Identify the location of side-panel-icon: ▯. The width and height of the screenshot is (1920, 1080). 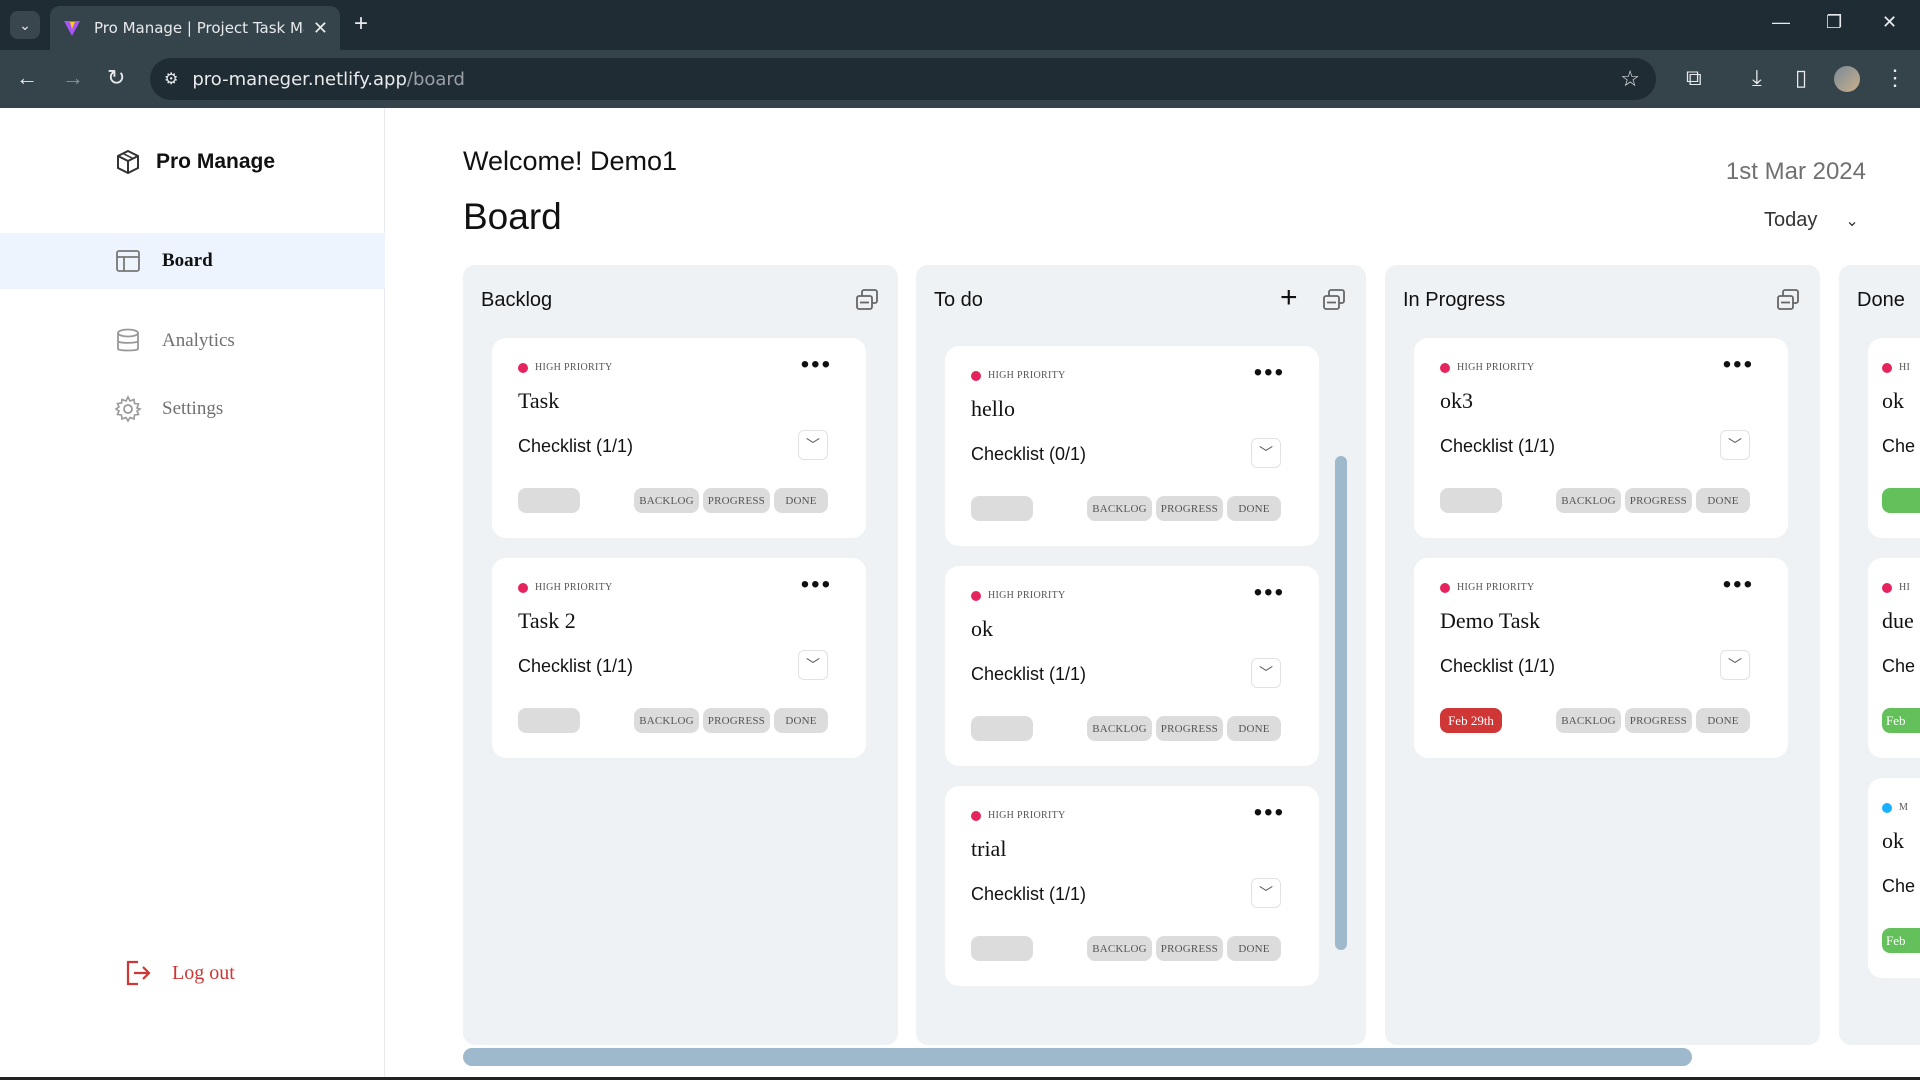
(1801, 78).